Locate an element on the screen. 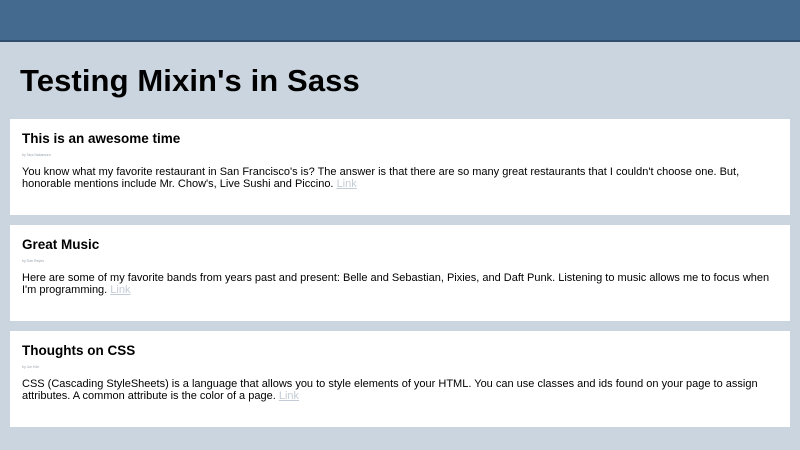 The image size is (800, 450). post-meta: by Dan Reyes is located at coordinates (33, 261).